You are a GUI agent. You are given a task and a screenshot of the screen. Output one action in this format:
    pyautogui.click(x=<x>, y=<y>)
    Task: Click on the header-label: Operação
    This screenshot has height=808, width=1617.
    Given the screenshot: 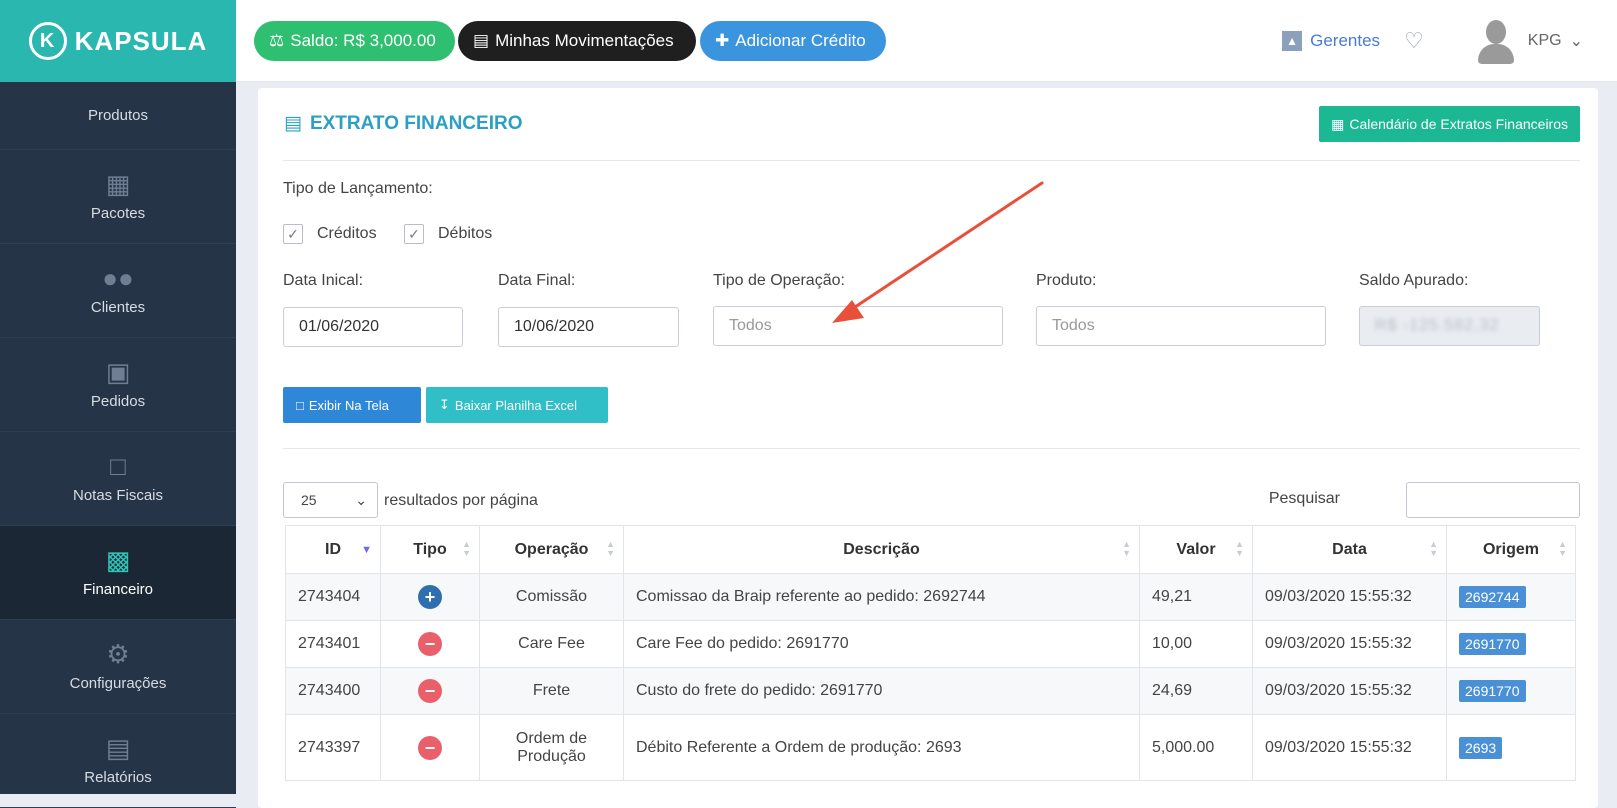 What is the action you would take?
    pyautogui.click(x=551, y=549)
    